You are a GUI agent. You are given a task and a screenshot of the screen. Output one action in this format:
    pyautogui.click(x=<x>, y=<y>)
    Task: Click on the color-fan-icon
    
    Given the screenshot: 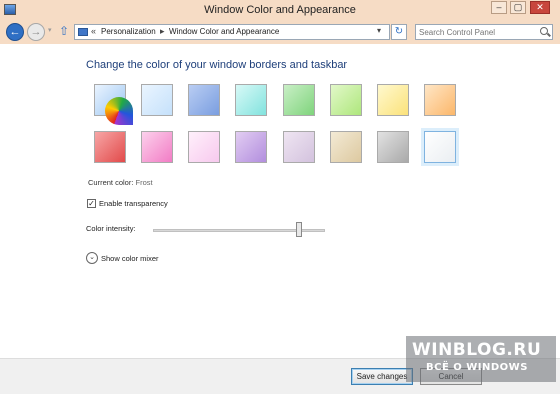 What is the action you would take?
    pyautogui.click(x=119, y=111)
    